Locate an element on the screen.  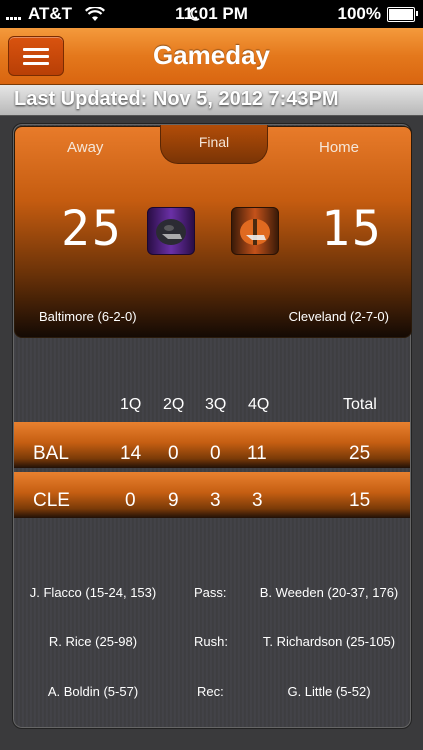
row-team: BAL is located at coordinates (51, 453).